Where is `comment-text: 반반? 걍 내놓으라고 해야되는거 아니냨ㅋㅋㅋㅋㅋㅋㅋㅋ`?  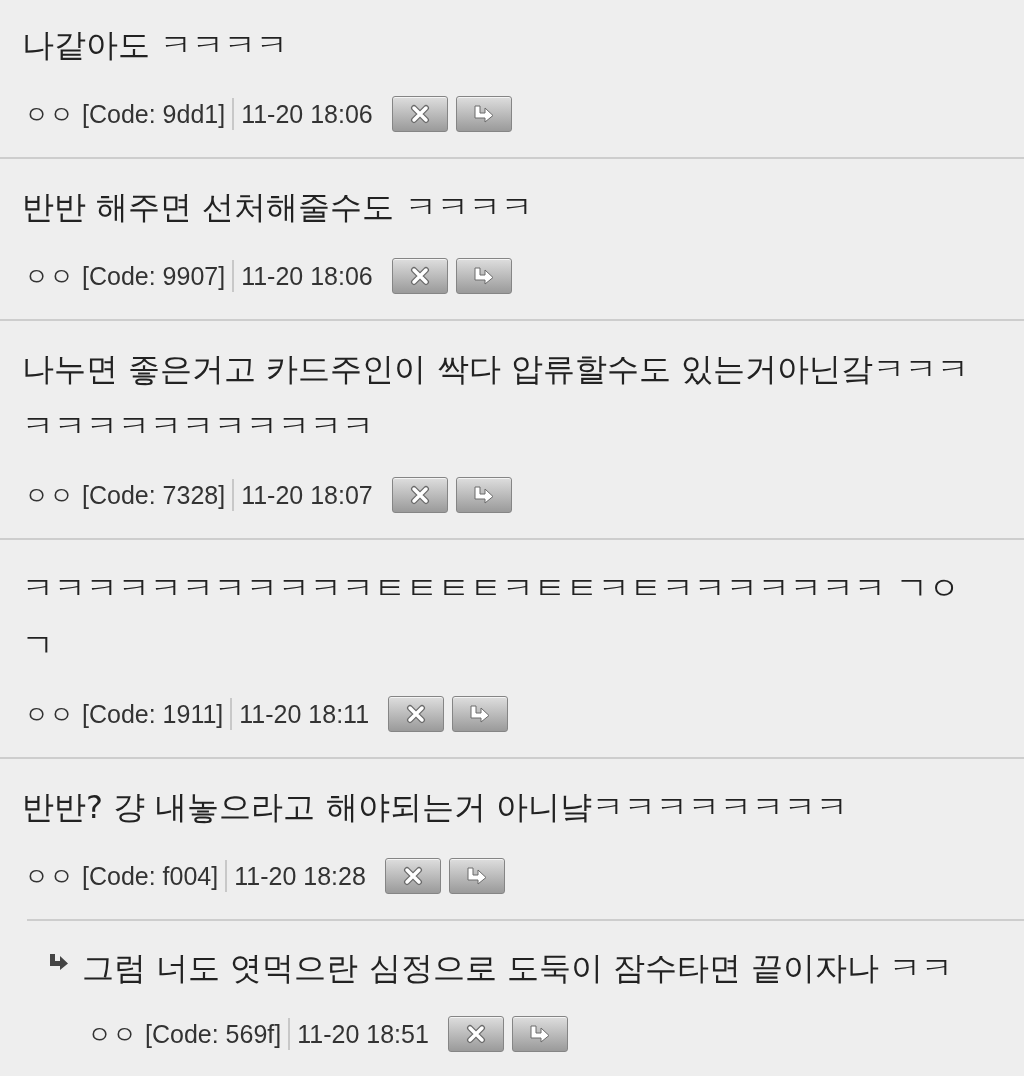
comment-text: 반반? 걍 내놓으라고 해야되는거 아니냨ㅋㅋㅋㅋㅋㅋㅋㅋ is located at coordinates (435, 807).